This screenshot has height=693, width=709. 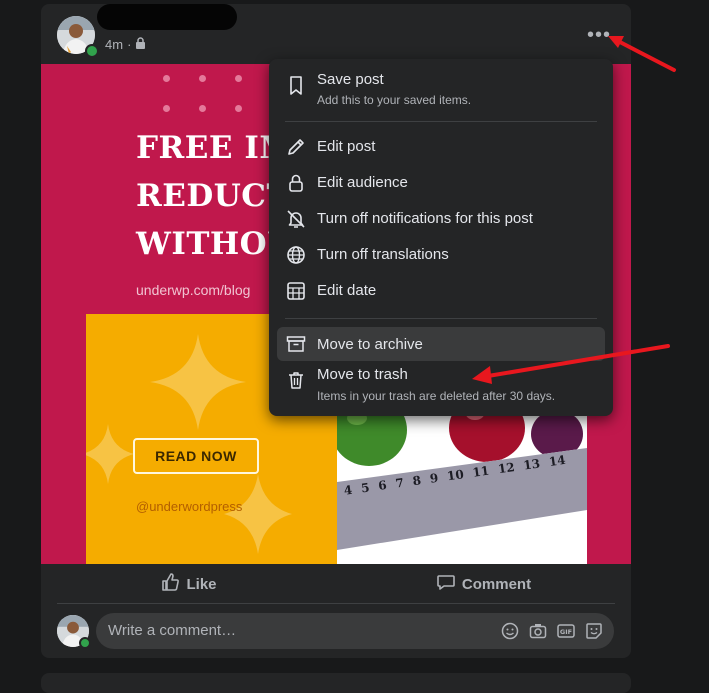 I want to click on menu-item-label: Edit post, so click(x=346, y=146).